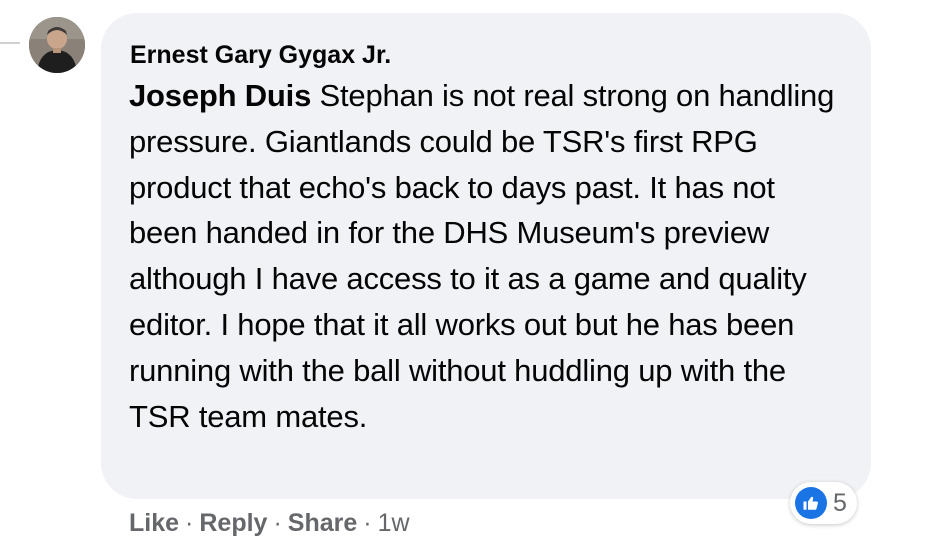  What do you see at coordinates (220, 95) in the screenshot?
I see `mention-link: Joseph Duis` at bounding box center [220, 95].